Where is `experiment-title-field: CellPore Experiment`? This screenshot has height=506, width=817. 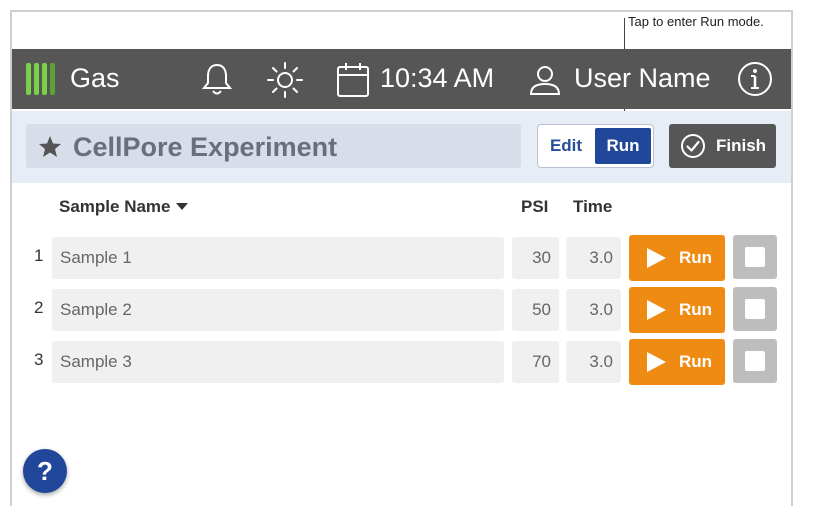 experiment-title-field: CellPore Experiment is located at coordinates (273, 146).